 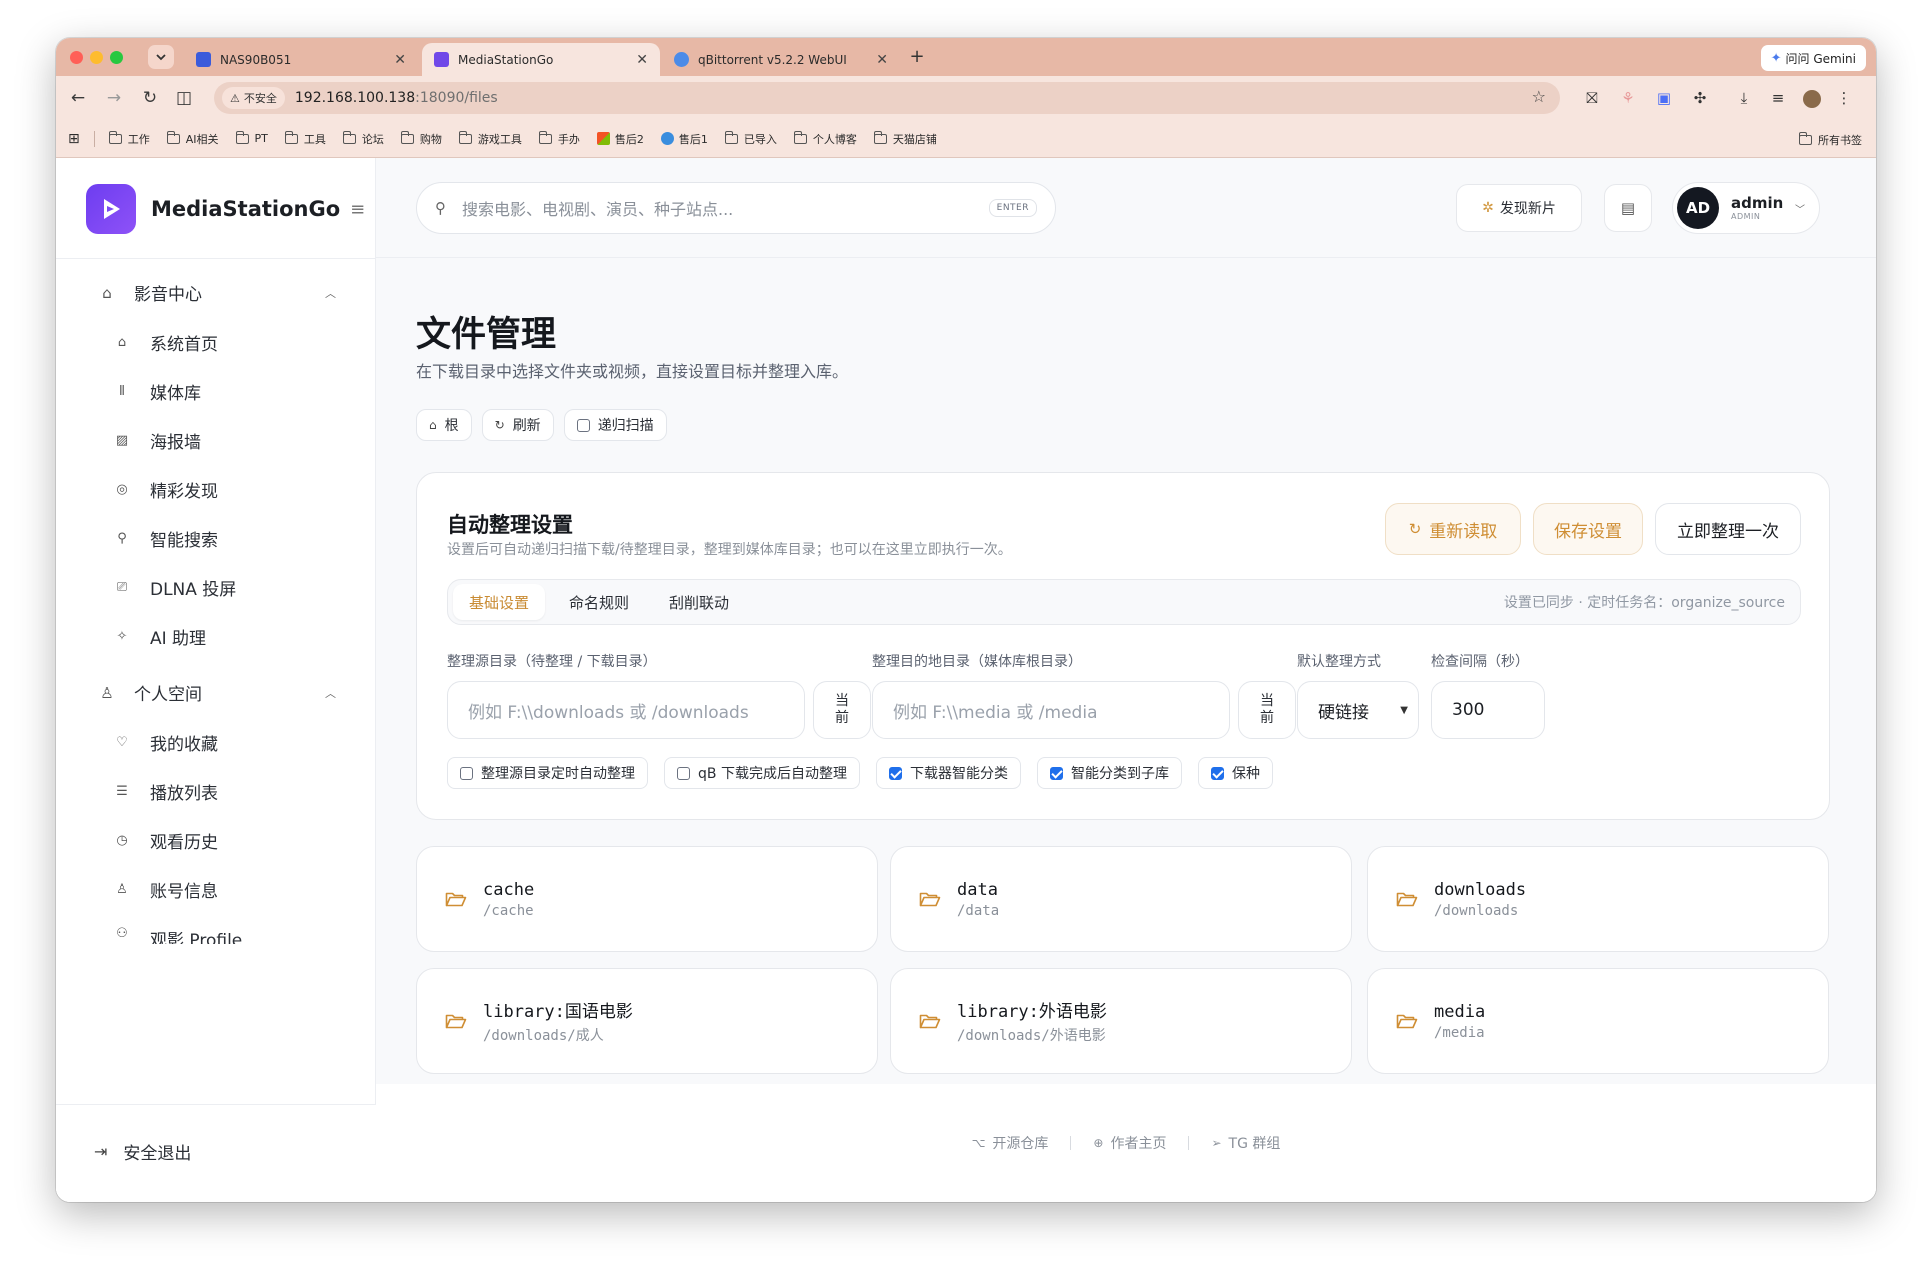 What do you see at coordinates (1235, 773) in the screenshot?
I see `option-seeding: 保种` at bounding box center [1235, 773].